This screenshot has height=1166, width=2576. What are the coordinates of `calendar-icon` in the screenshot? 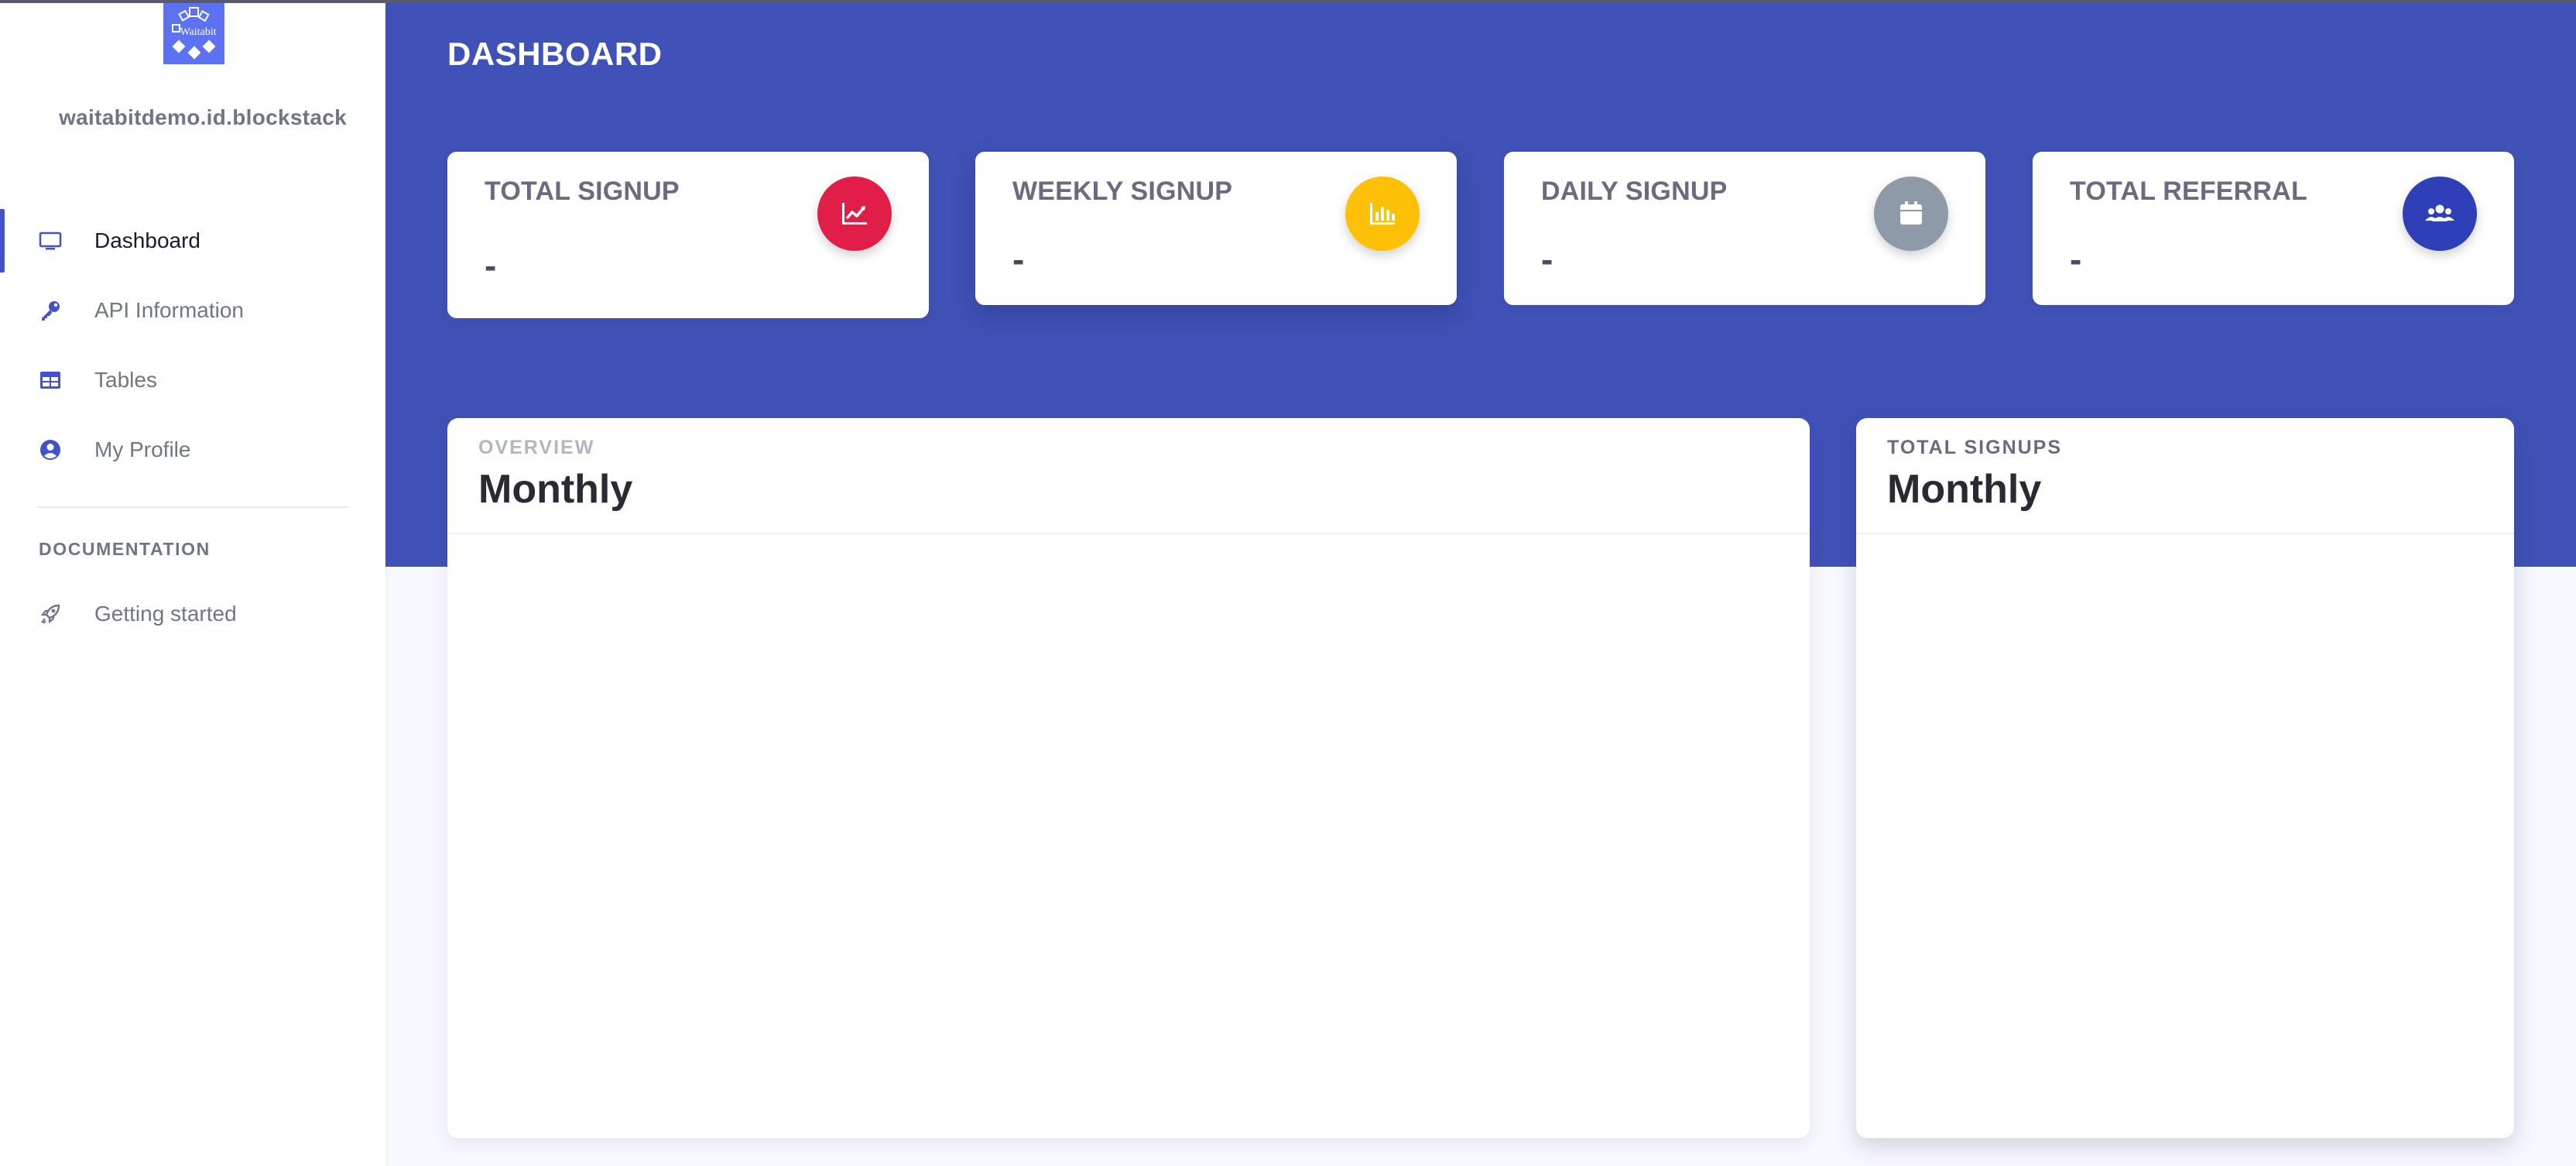 It's located at (1911, 214).